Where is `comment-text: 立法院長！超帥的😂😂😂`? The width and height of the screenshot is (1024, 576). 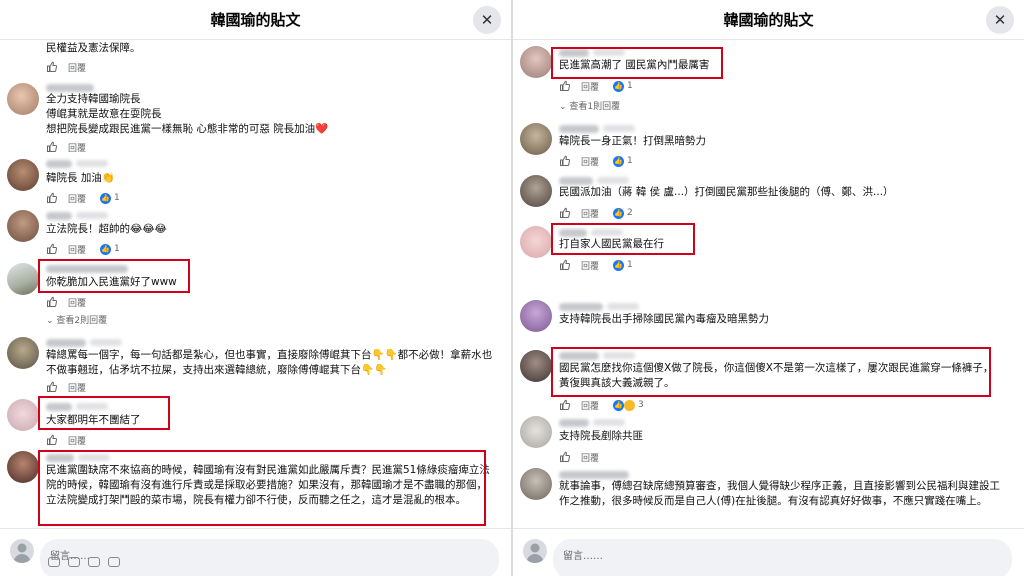
comment-text: 立法院長！超帥的😂😂😂 is located at coordinates (106, 229).